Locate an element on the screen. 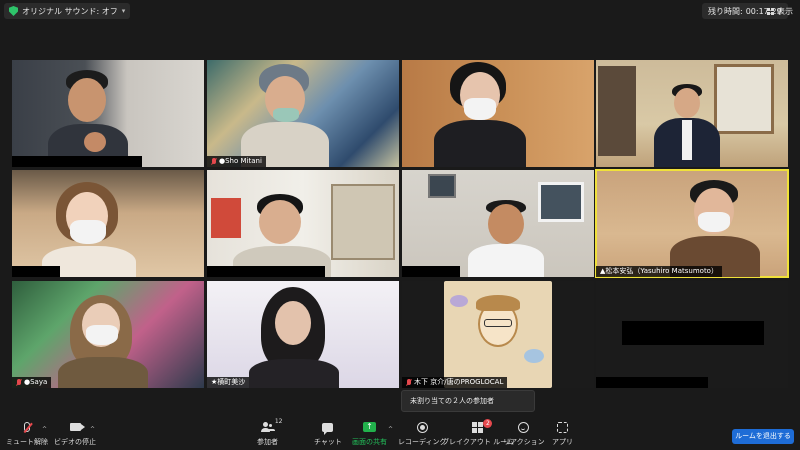  top-bar: オリジナル サウンド: オフ ▾ 残り時間: 00:17:29 表示 is located at coordinates (400, 11).